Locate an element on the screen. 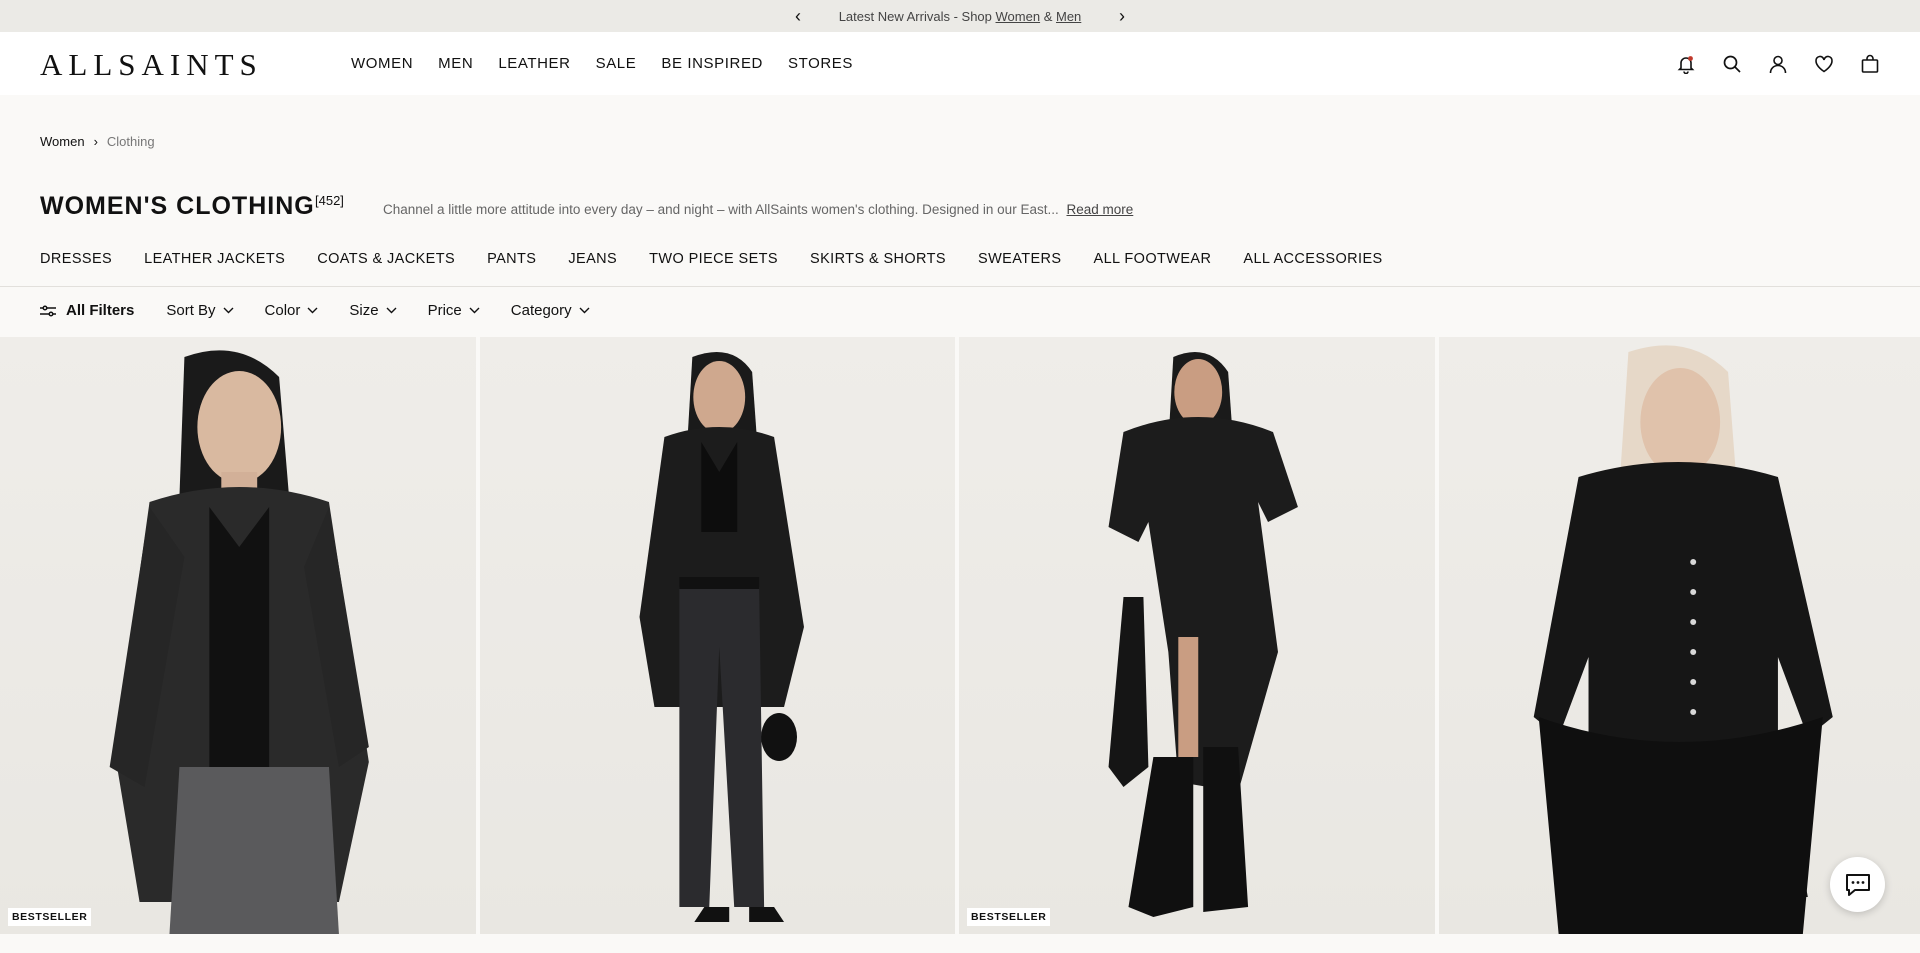  all-filters-button: All Filters is located at coordinates (87, 310).